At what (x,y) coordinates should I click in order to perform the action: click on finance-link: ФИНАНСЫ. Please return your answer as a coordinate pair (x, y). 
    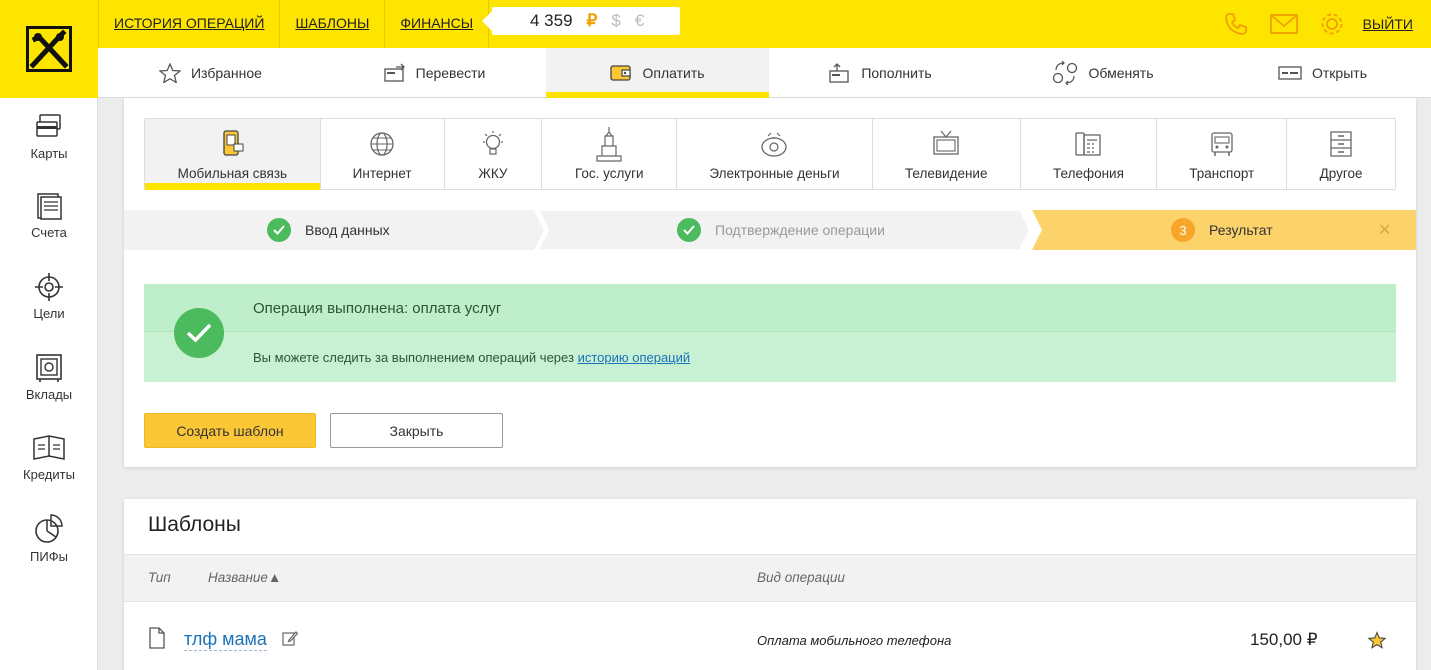
    Looking at the image, I should click on (437, 24).